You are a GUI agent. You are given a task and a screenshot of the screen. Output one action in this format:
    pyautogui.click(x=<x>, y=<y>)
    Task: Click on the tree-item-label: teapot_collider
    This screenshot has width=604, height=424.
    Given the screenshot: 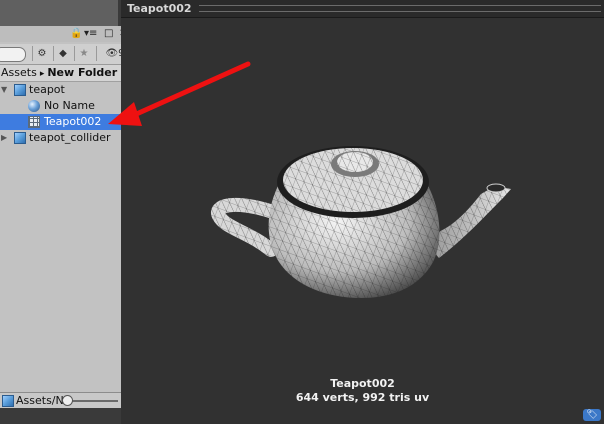 What is the action you would take?
    pyautogui.click(x=70, y=137)
    